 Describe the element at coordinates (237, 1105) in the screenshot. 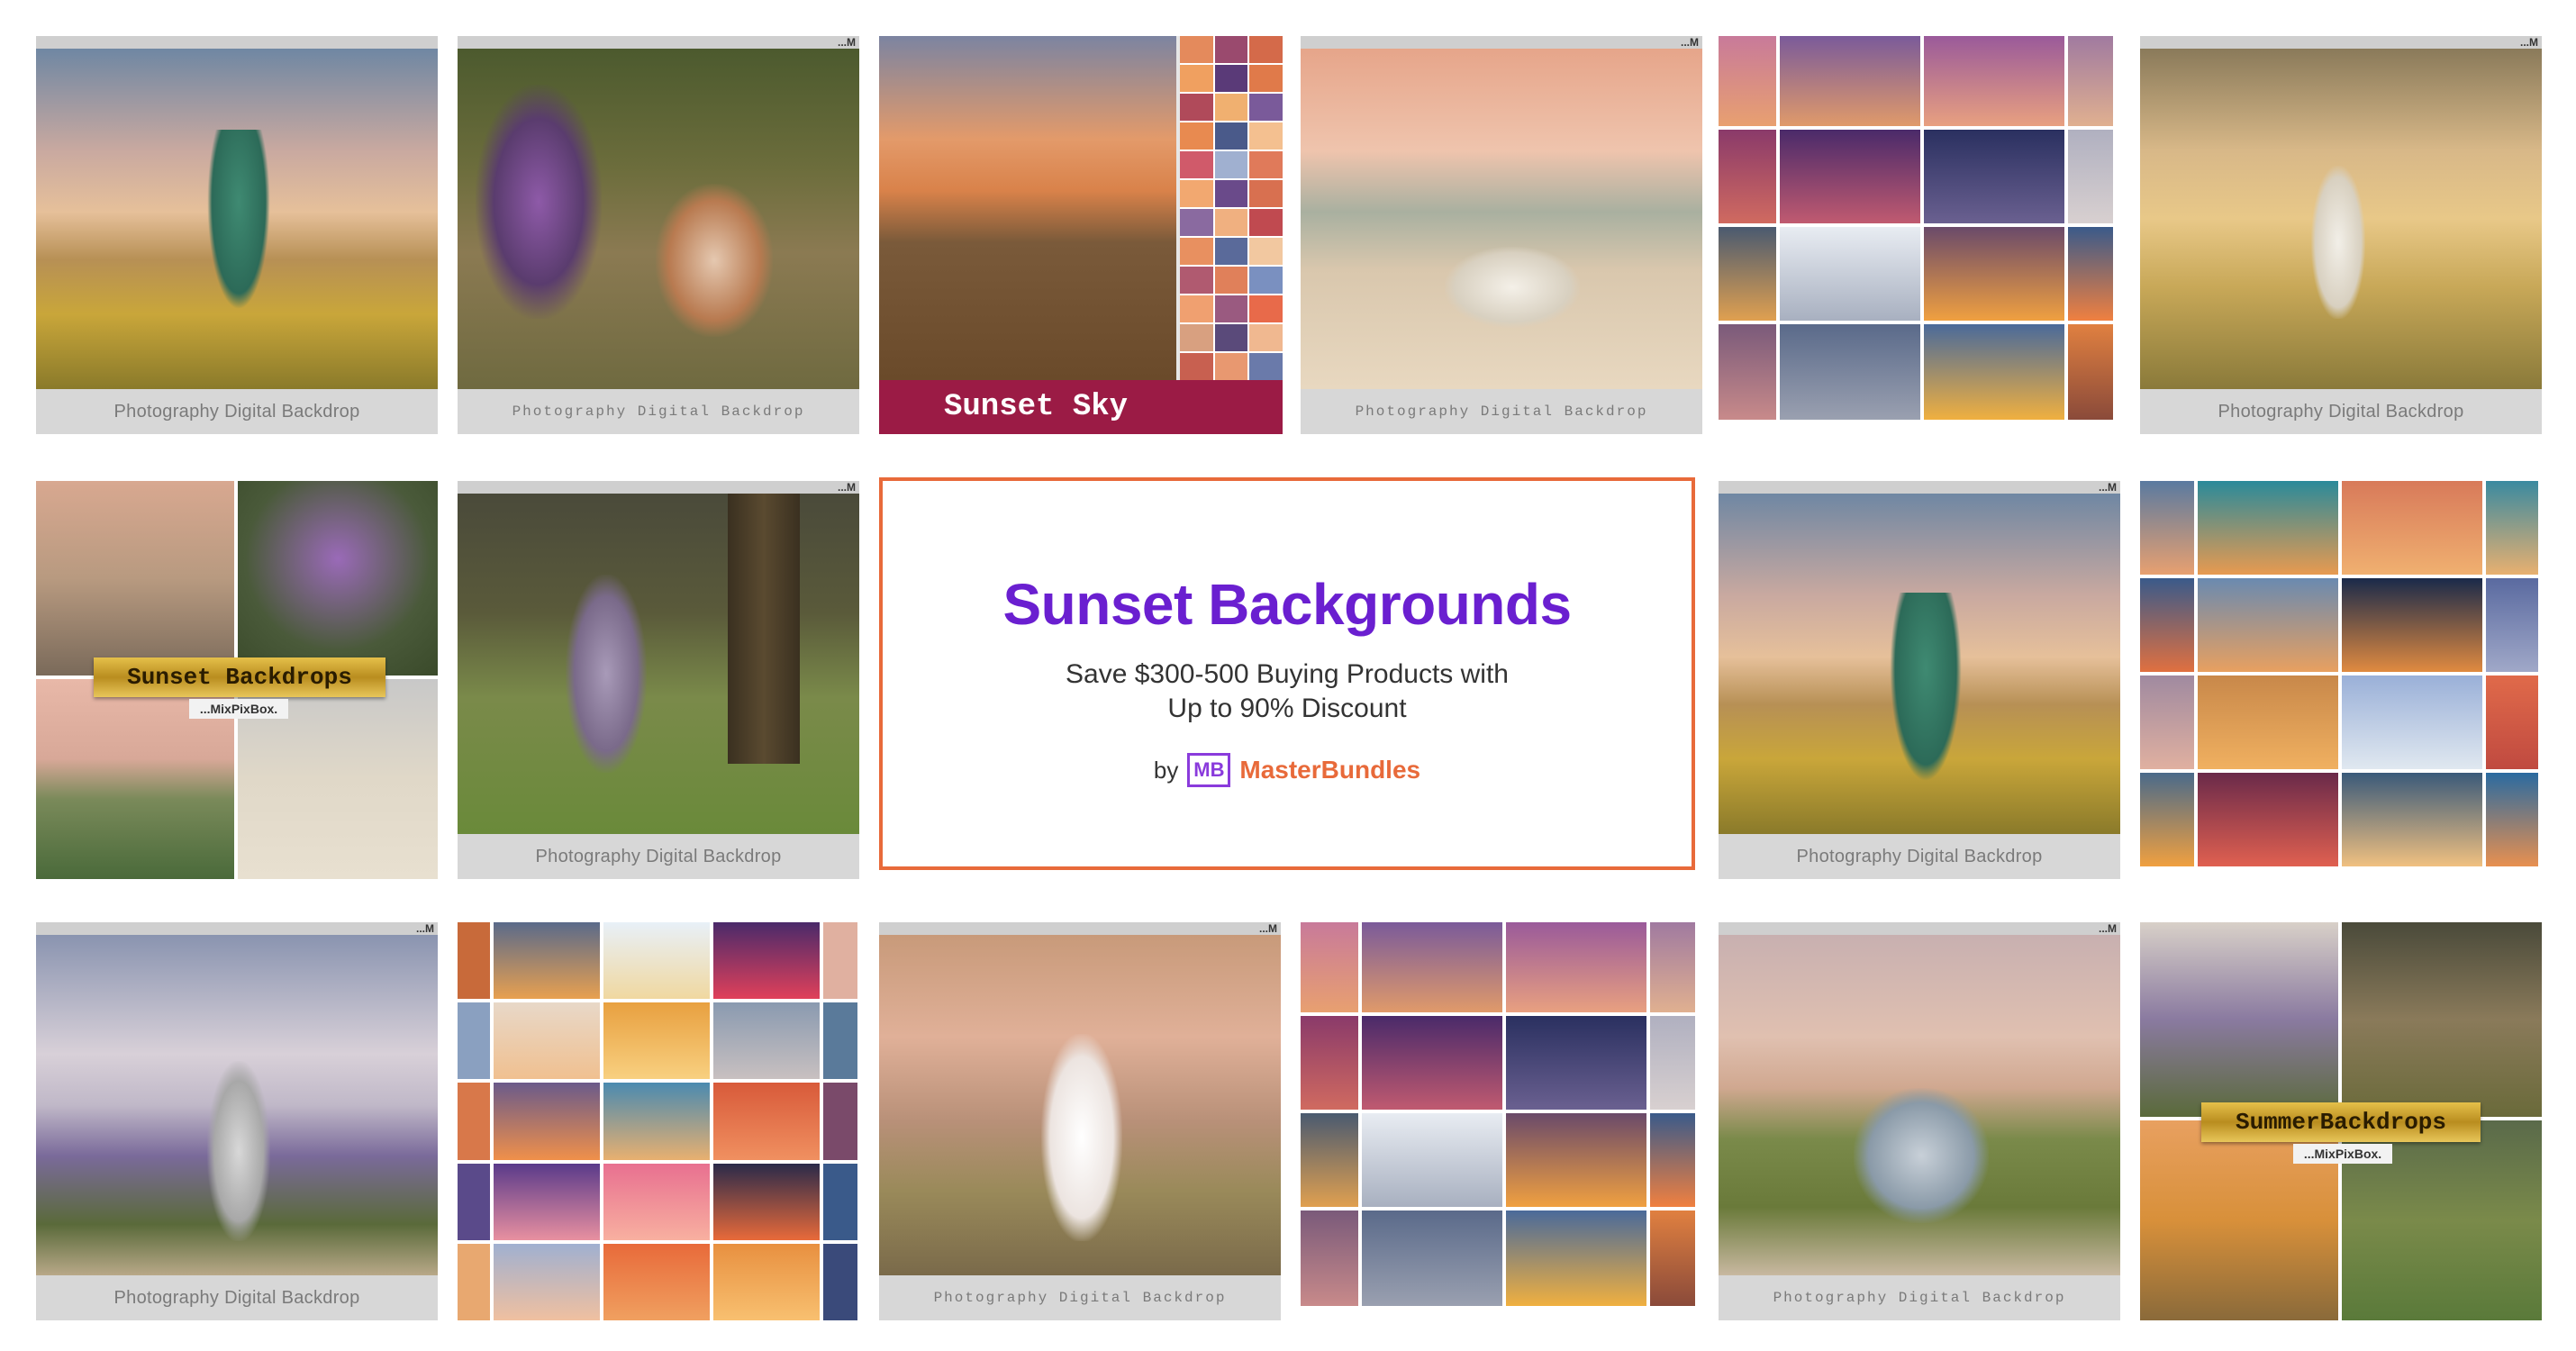

I see `photo-toddler-lupines` at that location.